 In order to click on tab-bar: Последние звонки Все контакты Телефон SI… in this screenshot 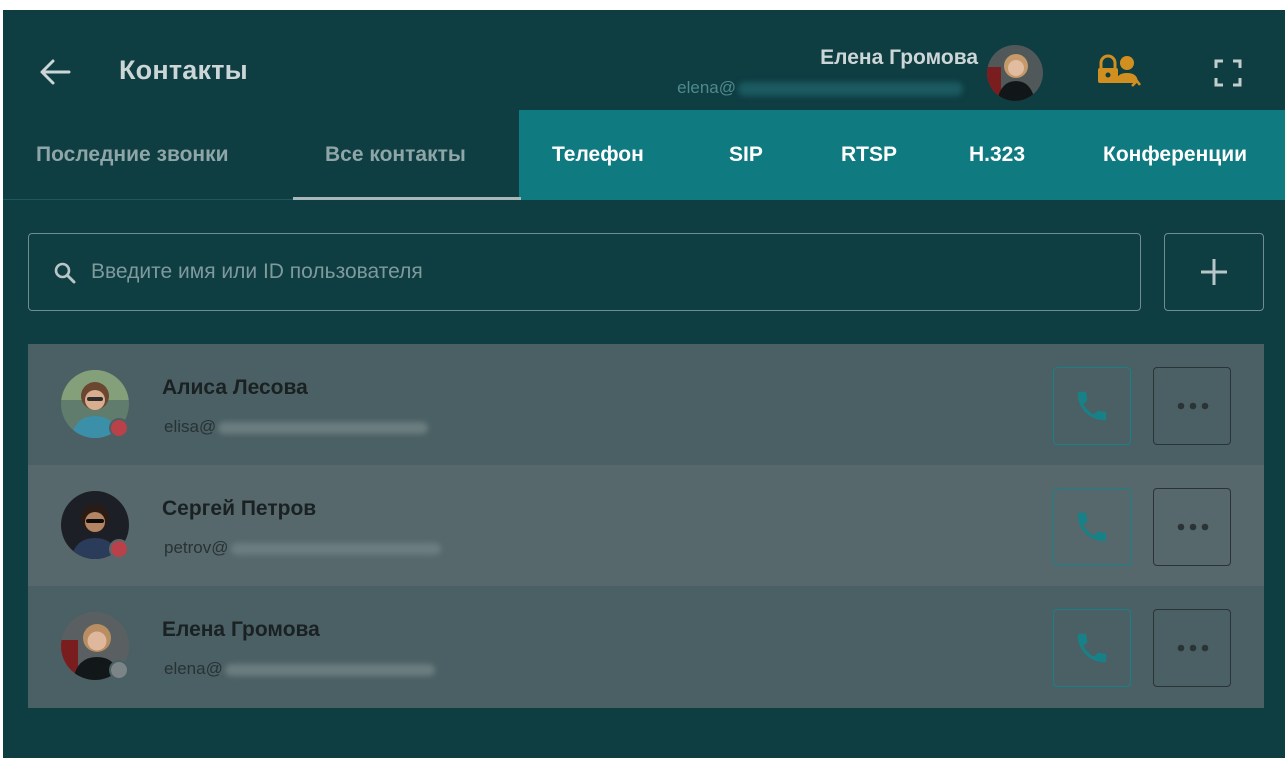, I will do `click(644, 155)`.